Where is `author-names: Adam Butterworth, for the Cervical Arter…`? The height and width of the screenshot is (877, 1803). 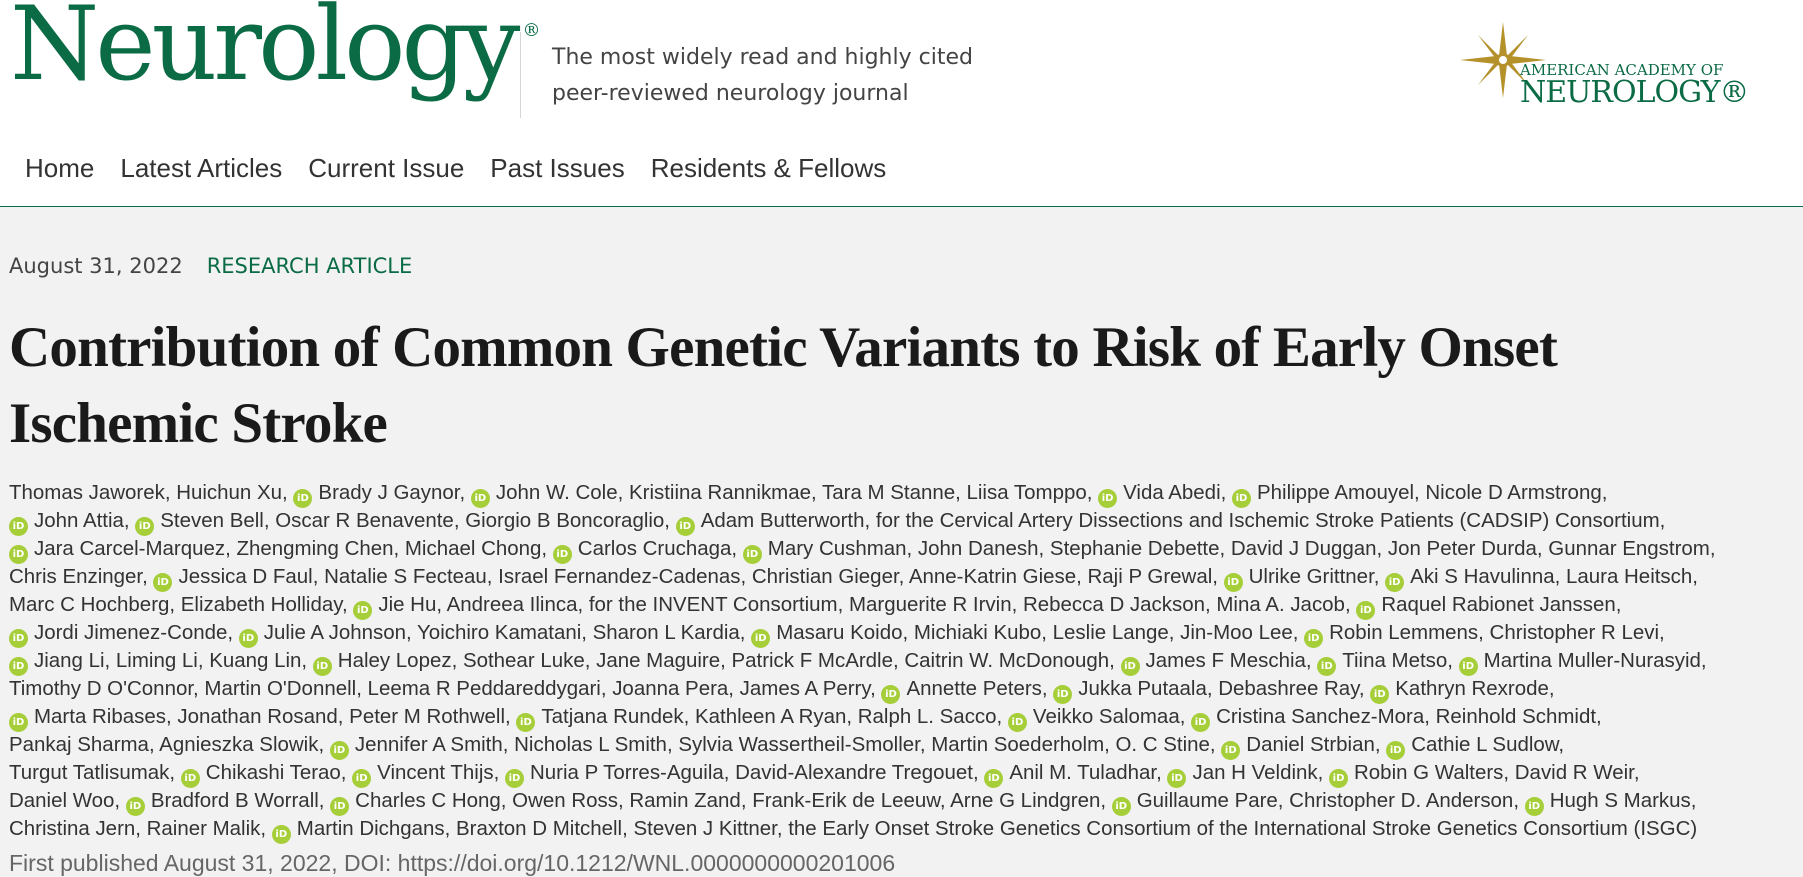
author-names: Adam Butterworth, for the Cervical Arter… is located at coordinates (1183, 520).